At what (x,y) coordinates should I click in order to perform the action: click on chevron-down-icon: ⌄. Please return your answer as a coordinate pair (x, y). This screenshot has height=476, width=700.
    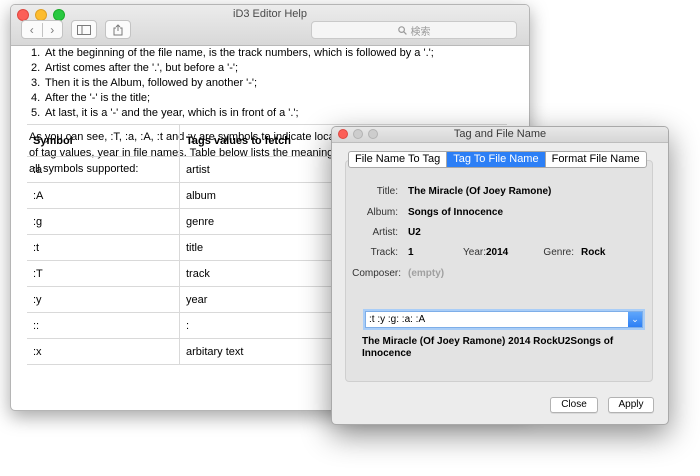
    Looking at the image, I should click on (635, 319).